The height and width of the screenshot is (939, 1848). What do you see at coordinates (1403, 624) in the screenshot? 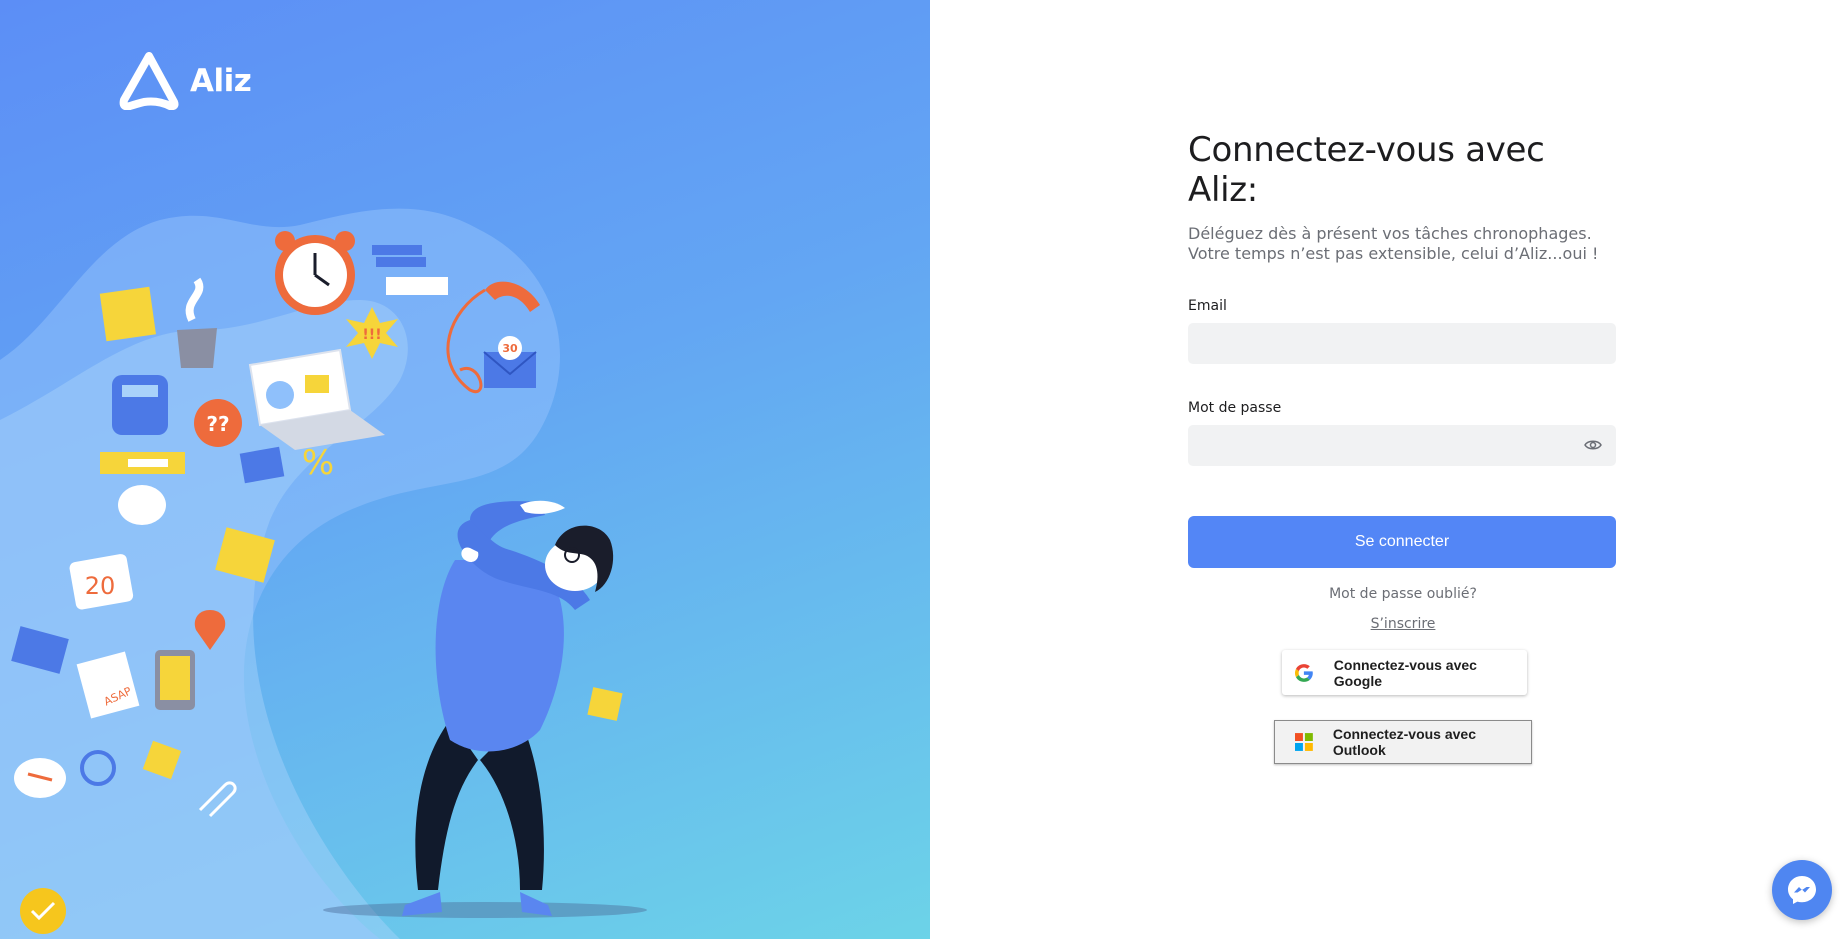
I see `signup-link: S’inscrire` at bounding box center [1403, 624].